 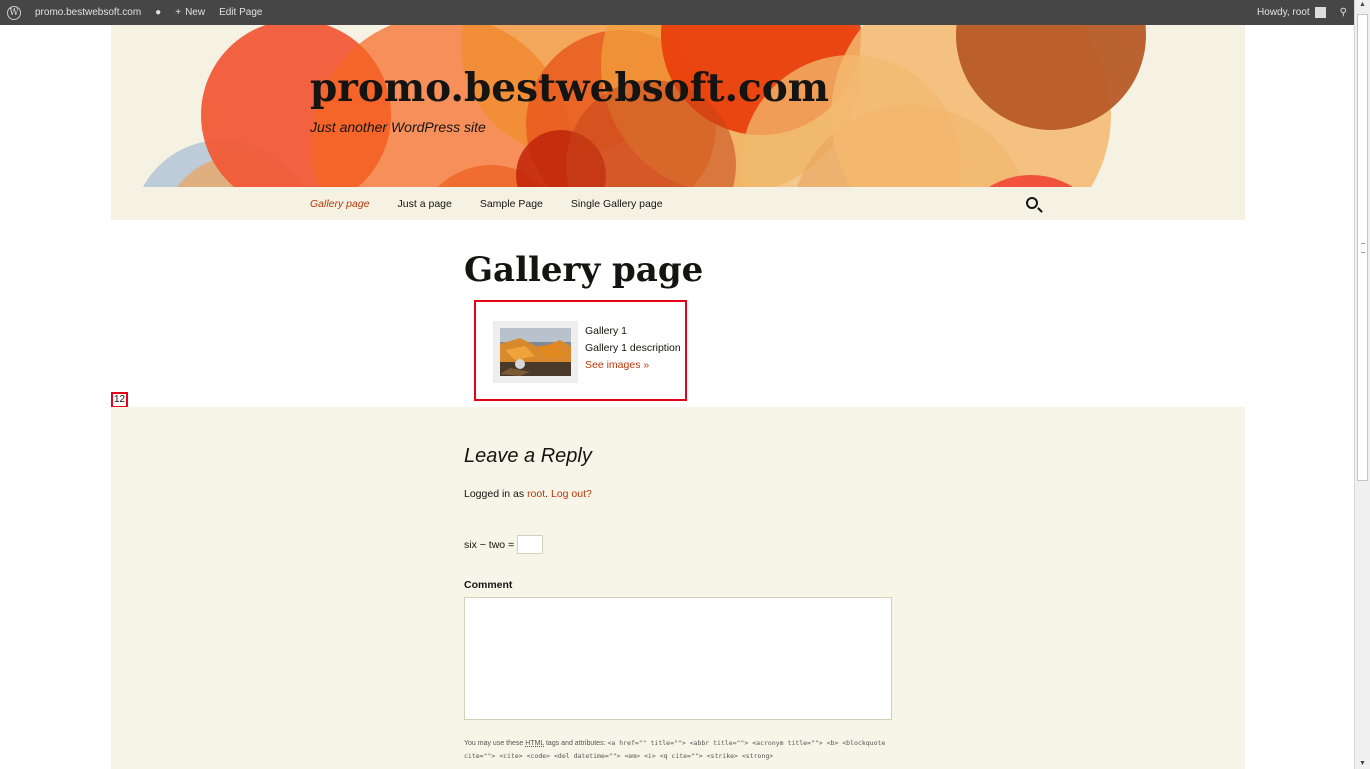 I want to click on scroll-up-icon: ▲, so click(x=1362, y=5).